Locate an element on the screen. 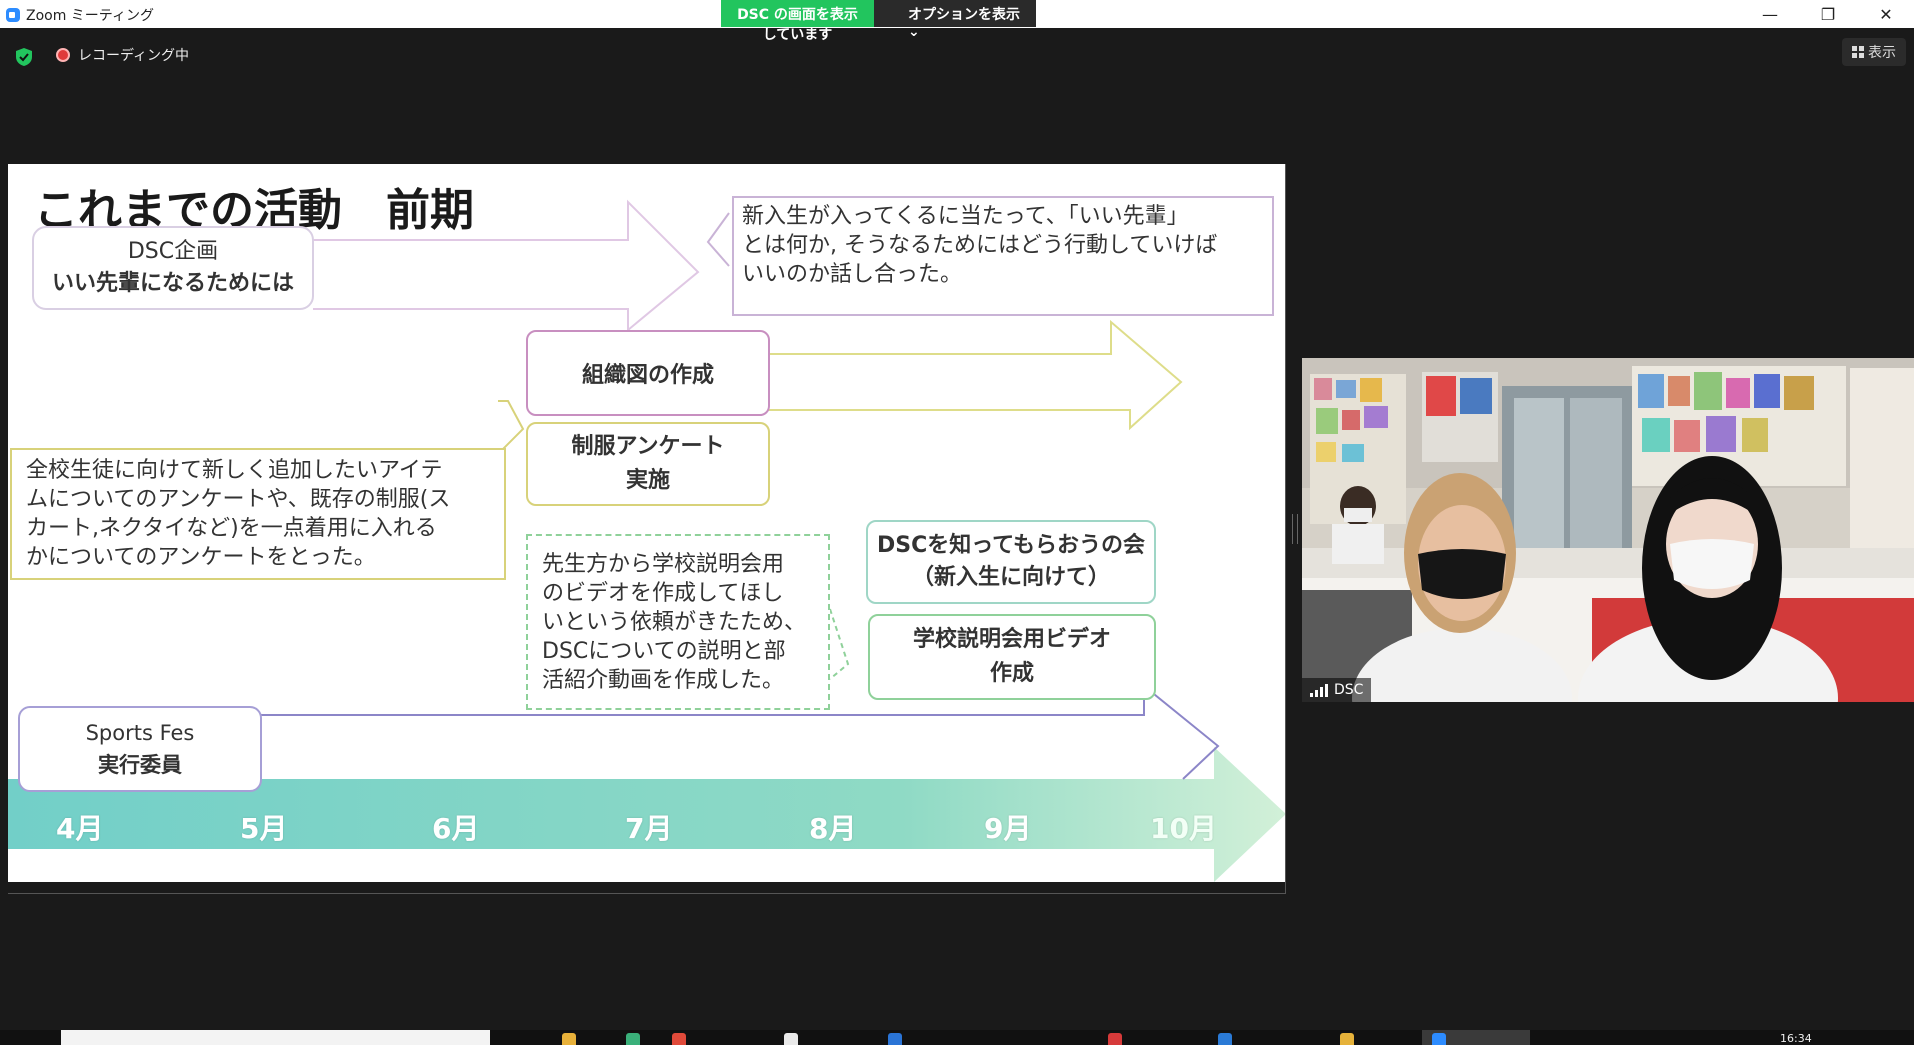  view-button-label: 表示 is located at coordinates (1882, 53).